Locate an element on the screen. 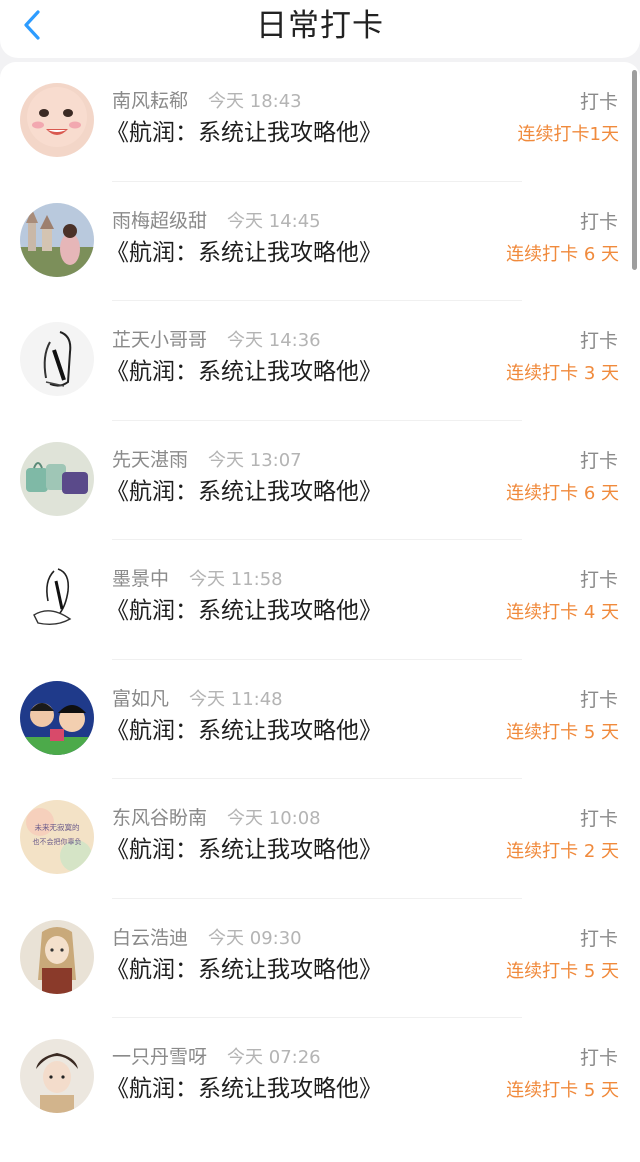 This screenshot has height=1162, width=640. user-name: 先天湛雨 is located at coordinates (150, 460).